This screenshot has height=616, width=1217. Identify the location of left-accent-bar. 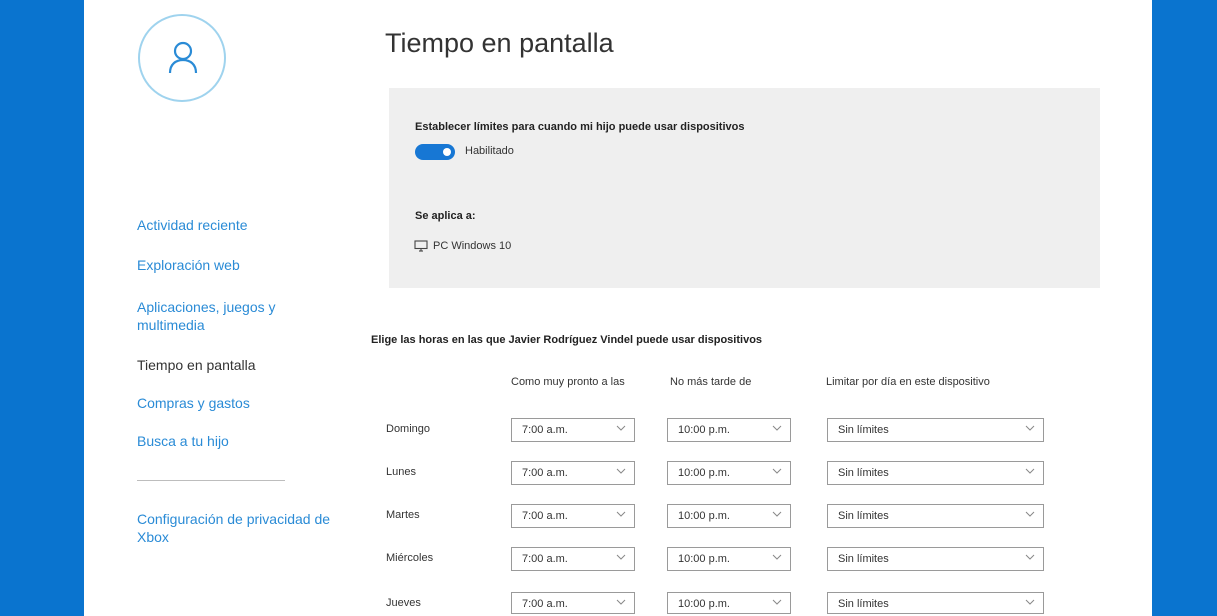
(42, 308).